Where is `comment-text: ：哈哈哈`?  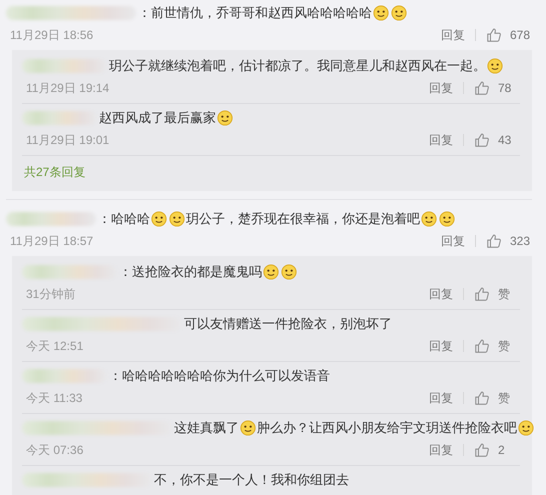 comment-text: ：哈哈哈 is located at coordinates (124, 219).